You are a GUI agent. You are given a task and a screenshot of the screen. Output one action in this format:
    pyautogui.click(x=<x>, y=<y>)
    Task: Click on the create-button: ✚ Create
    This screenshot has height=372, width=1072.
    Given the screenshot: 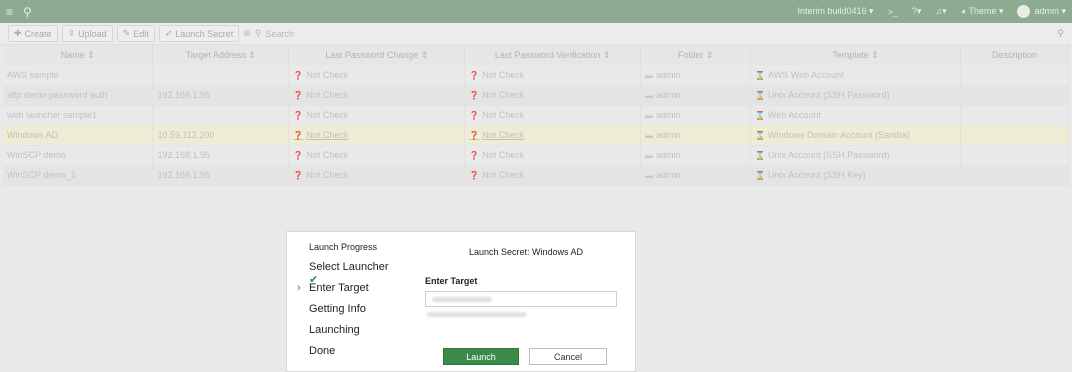 What is the action you would take?
    pyautogui.click(x=33, y=33)
    